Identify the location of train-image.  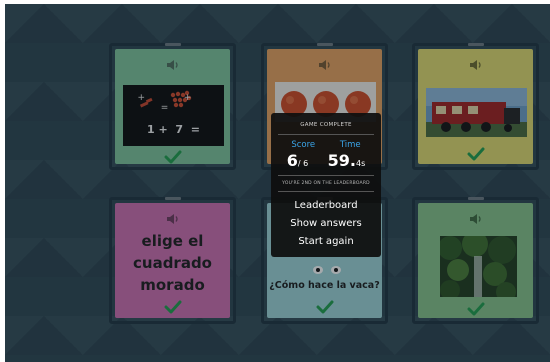
(476, 112).